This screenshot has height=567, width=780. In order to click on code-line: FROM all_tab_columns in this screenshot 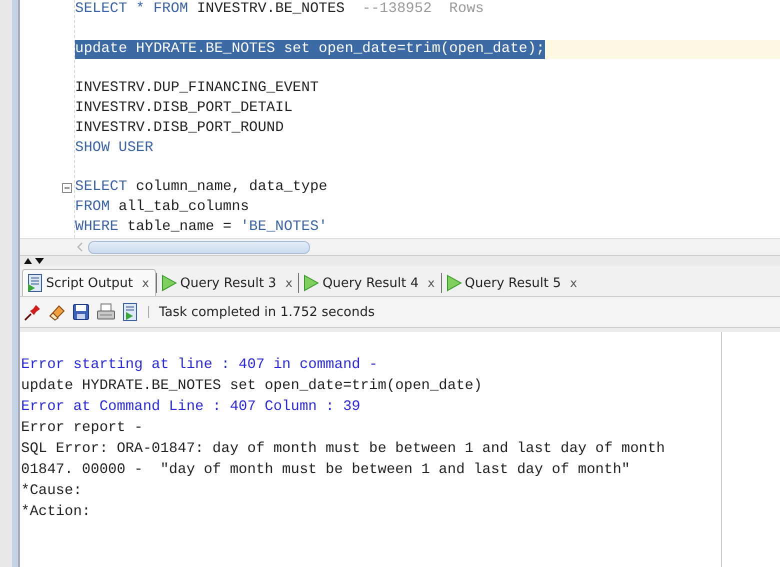, I will do `click(162, 207)`.